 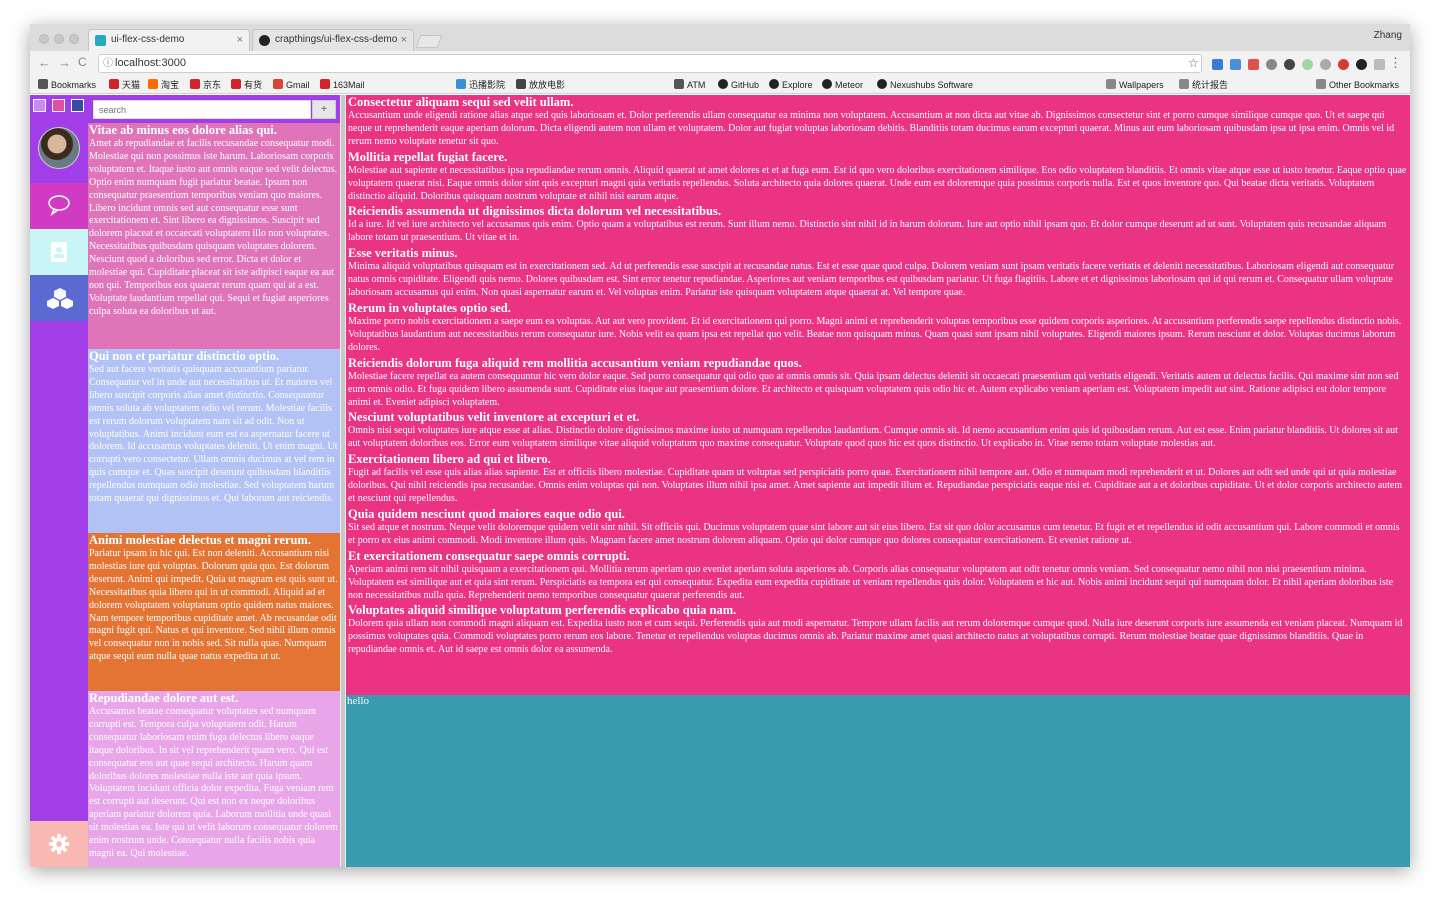 I want to click on bookmark-item: 淘宝, so click(x=163, y=85).